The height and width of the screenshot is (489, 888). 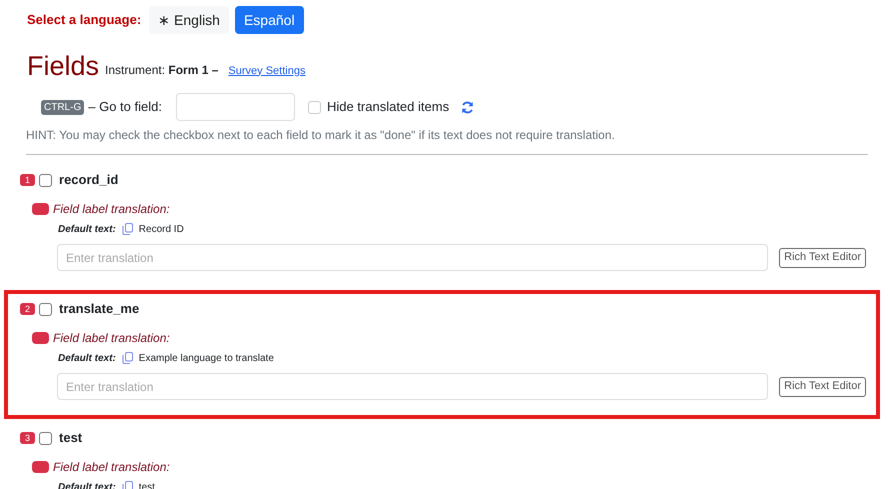 I want to click on hide-translated-label: Hide translated items, so click(x=388, y=107).